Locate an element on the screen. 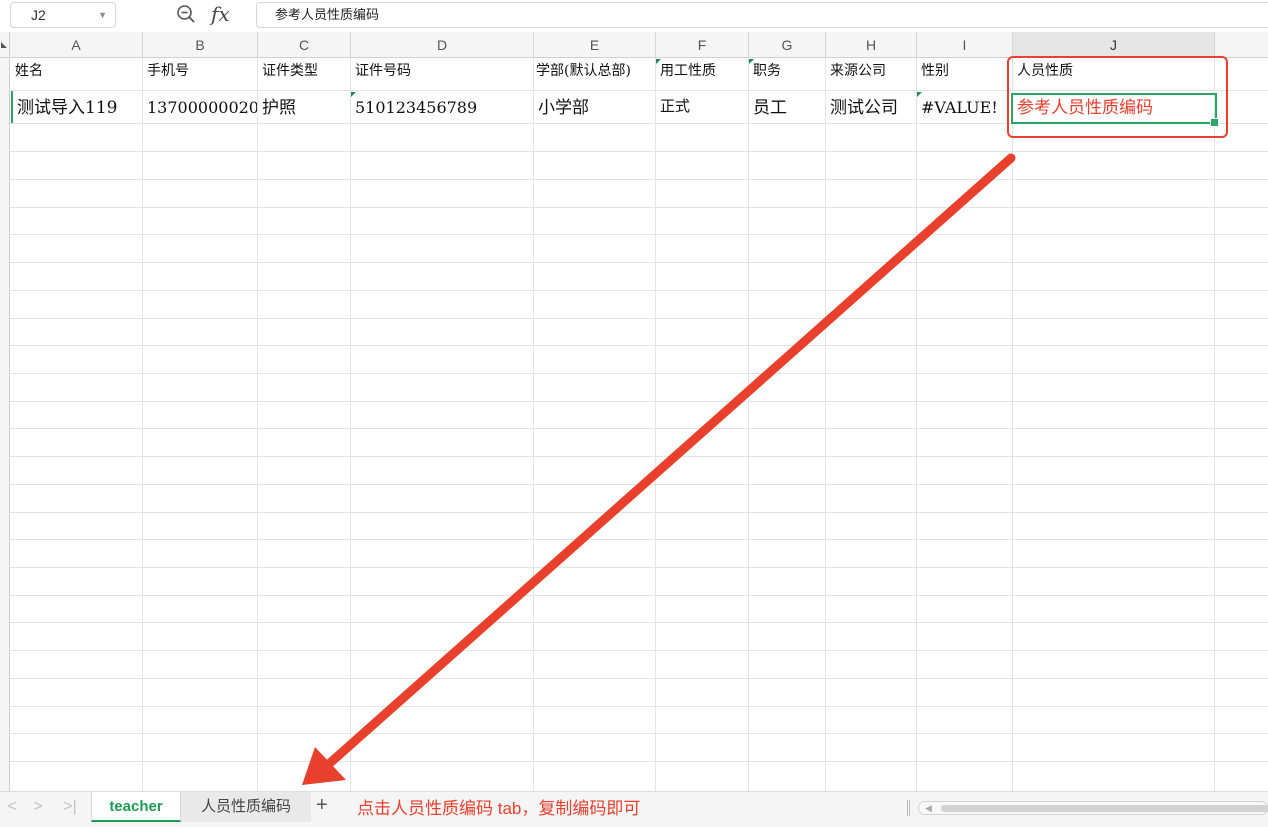 Image resolution: width=1268 pixels, height=827 pixels. scrollbar-thumb is located at coordinates (1104, 808).